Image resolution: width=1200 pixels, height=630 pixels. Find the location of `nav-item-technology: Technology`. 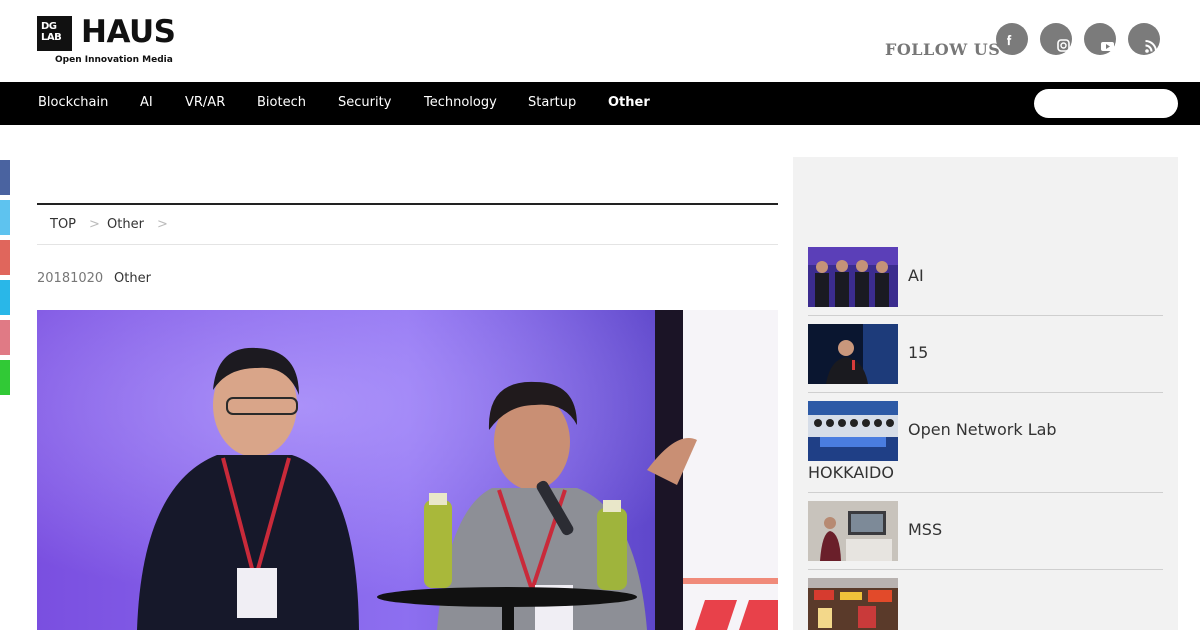

nav-item-technology: Technology is located at coordinates (460, 102).